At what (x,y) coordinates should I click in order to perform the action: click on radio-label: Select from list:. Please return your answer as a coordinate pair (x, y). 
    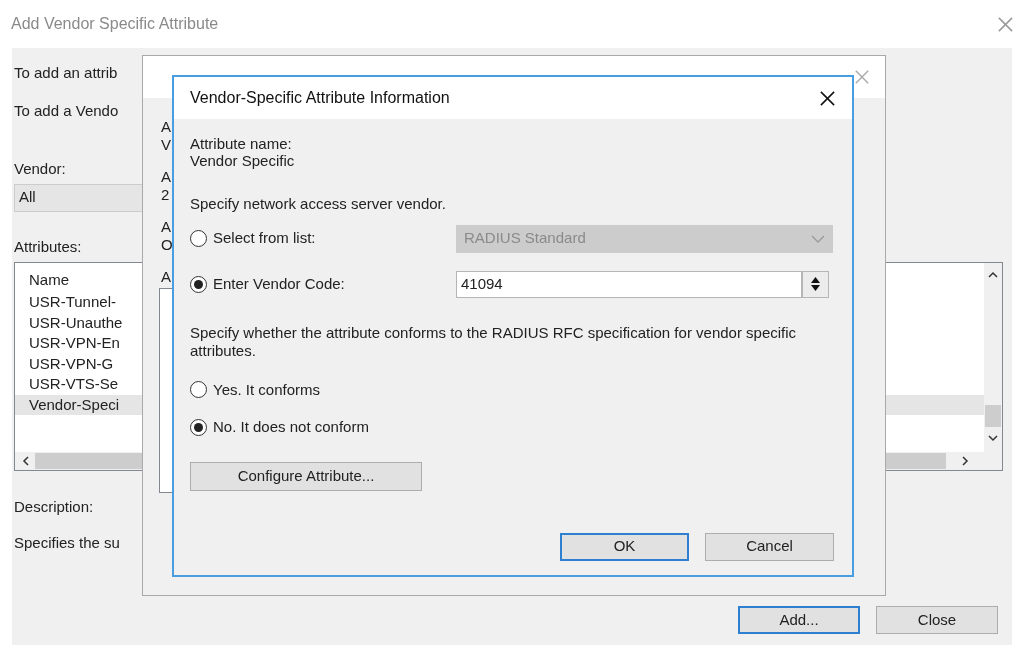
    Looking at the image, I should click on (264, 238).